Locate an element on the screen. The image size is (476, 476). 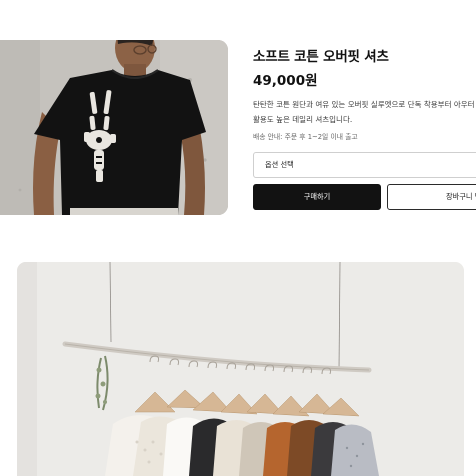
description-line: 활용도 높은 데일리 셔츠입니다. is located at coordinates (303, 119).